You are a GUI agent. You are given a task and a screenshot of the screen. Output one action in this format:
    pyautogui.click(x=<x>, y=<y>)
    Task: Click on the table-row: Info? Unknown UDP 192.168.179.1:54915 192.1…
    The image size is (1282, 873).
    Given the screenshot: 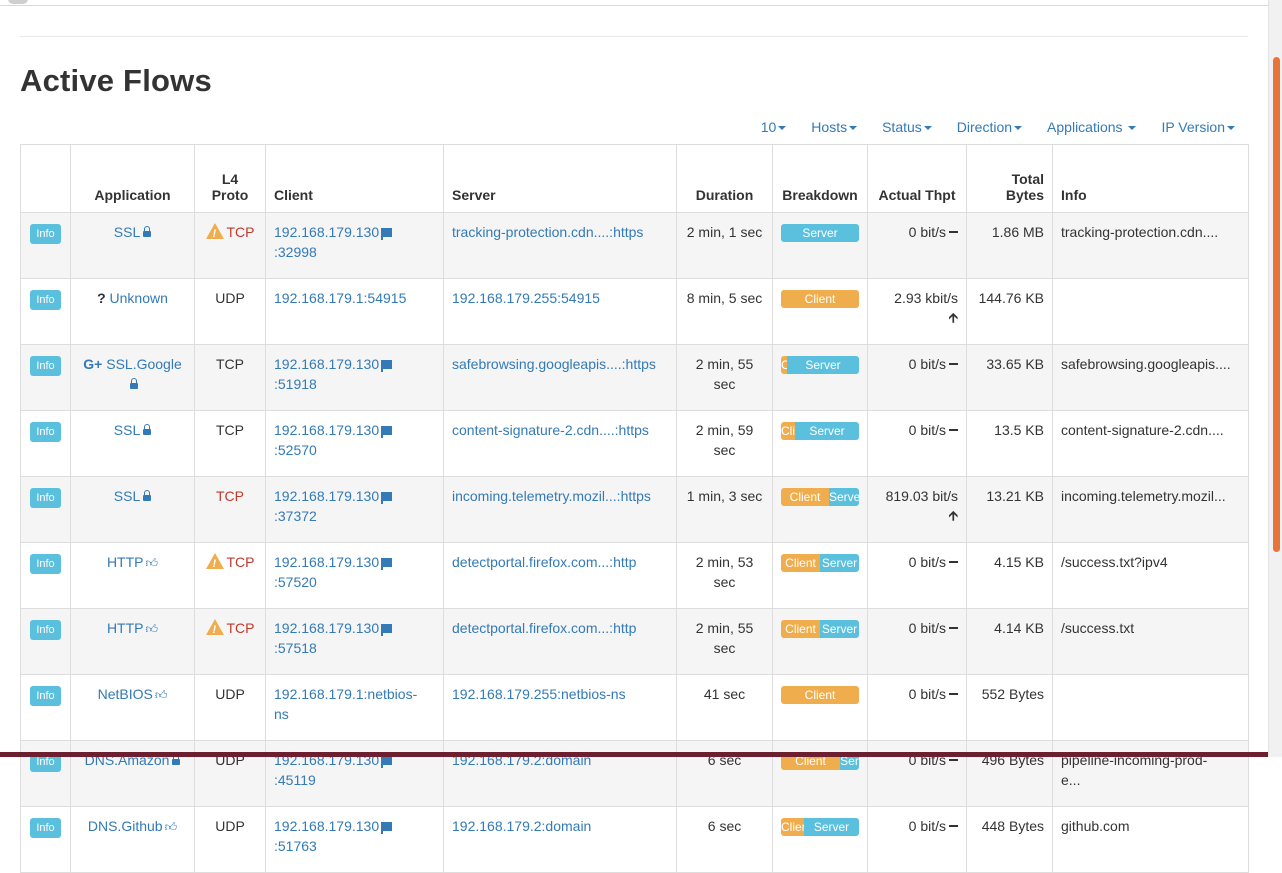 What is the action you would take?
    pyautogui.click(x=634, y=311)
    